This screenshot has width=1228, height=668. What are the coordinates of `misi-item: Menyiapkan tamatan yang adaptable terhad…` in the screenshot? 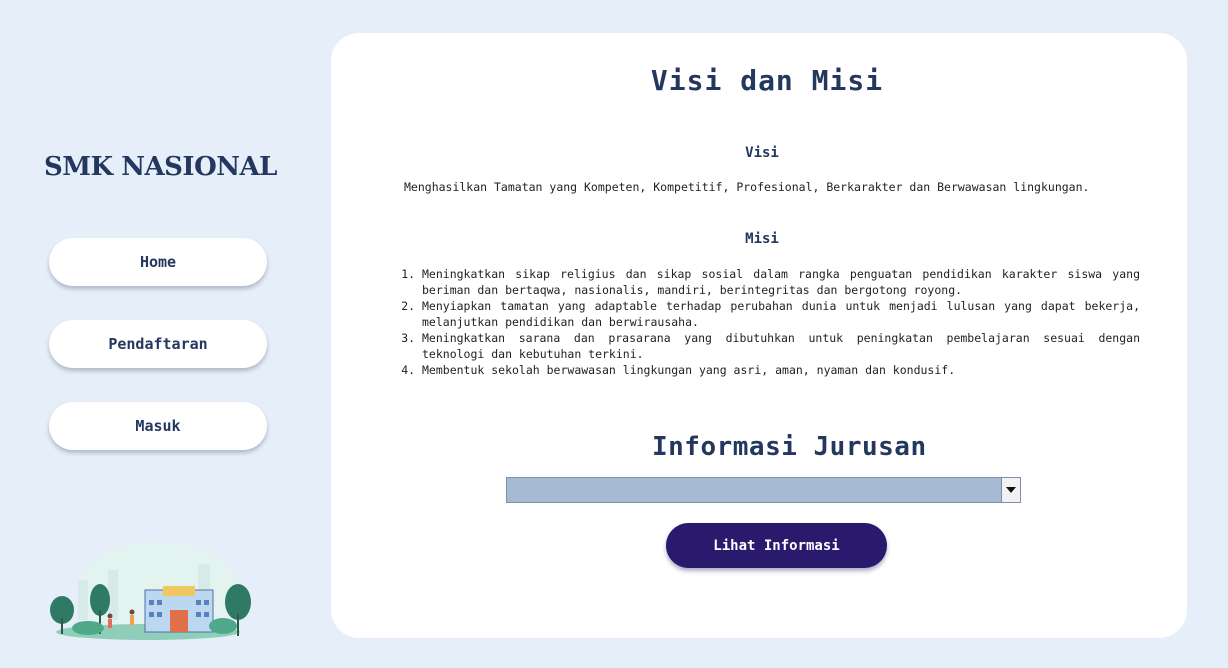 It's located at (781, 314).